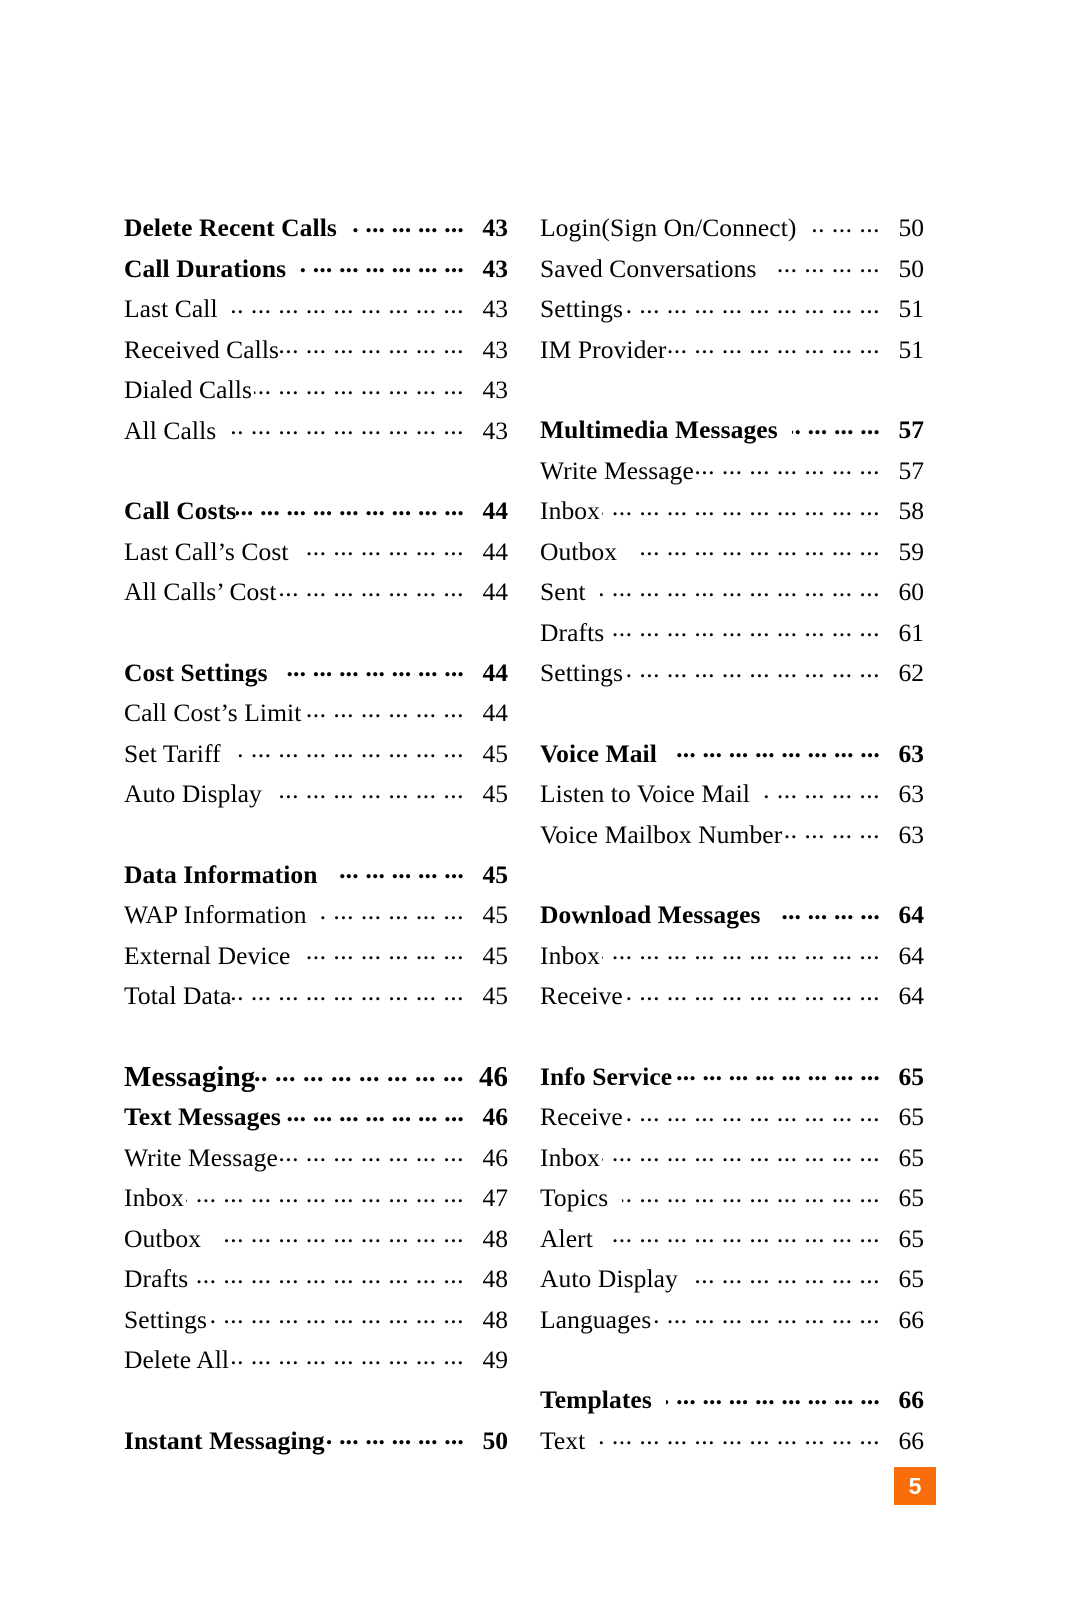 The width and height of the screenshot is (1080, 1621). I want to click on toc-entry-label: Write Message, so click(201, 1157).